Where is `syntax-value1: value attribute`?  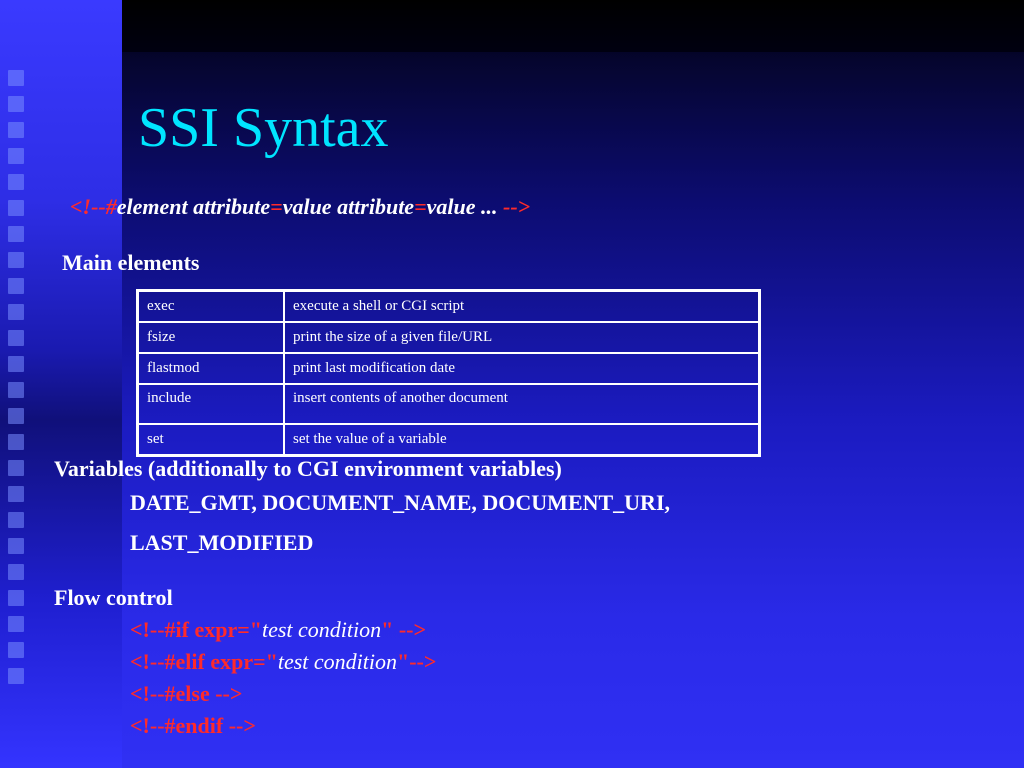 syntax-value1: value attribute is located at coordinates (348, 206).